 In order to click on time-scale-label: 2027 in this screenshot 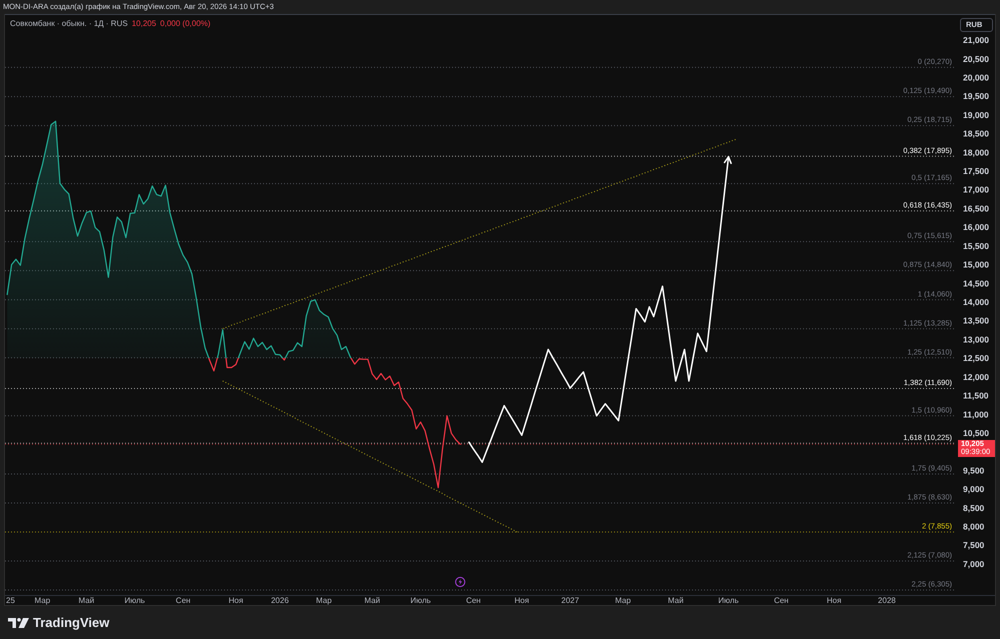, I will do `click(570, 600)`.